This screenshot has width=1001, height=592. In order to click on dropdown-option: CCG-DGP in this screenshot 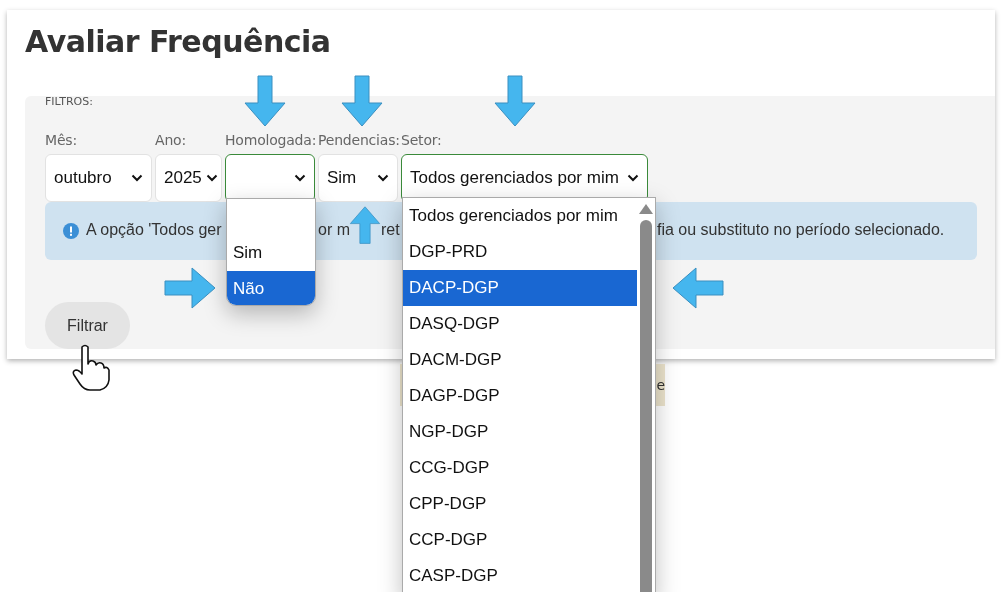, I will do `click(520, 468)`.